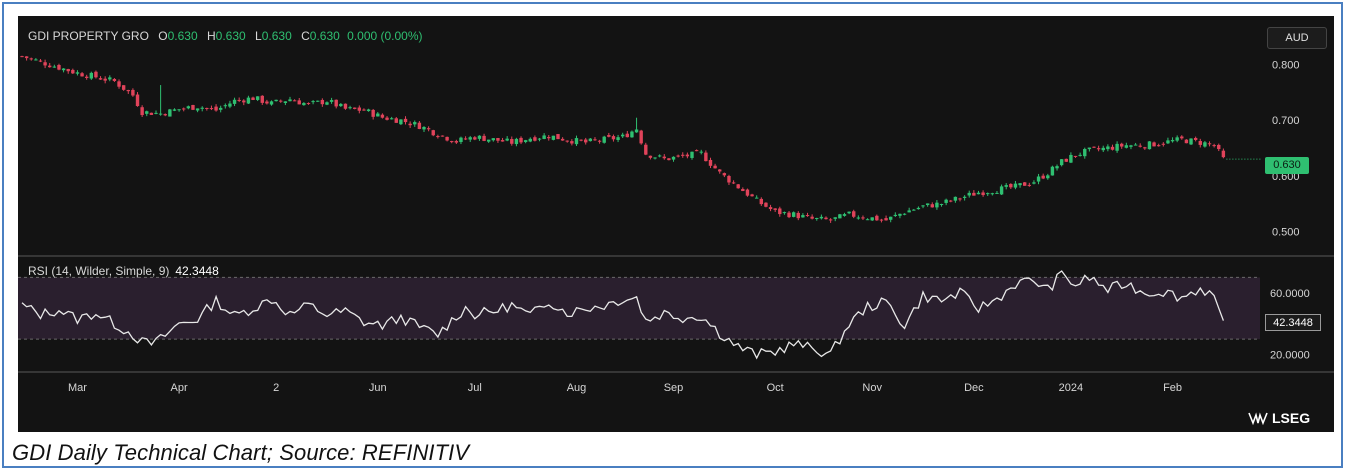  What do you see at coordinates (258, 36) in the screenshot?
I see `low-key: L` at bounding box center [258, 36].